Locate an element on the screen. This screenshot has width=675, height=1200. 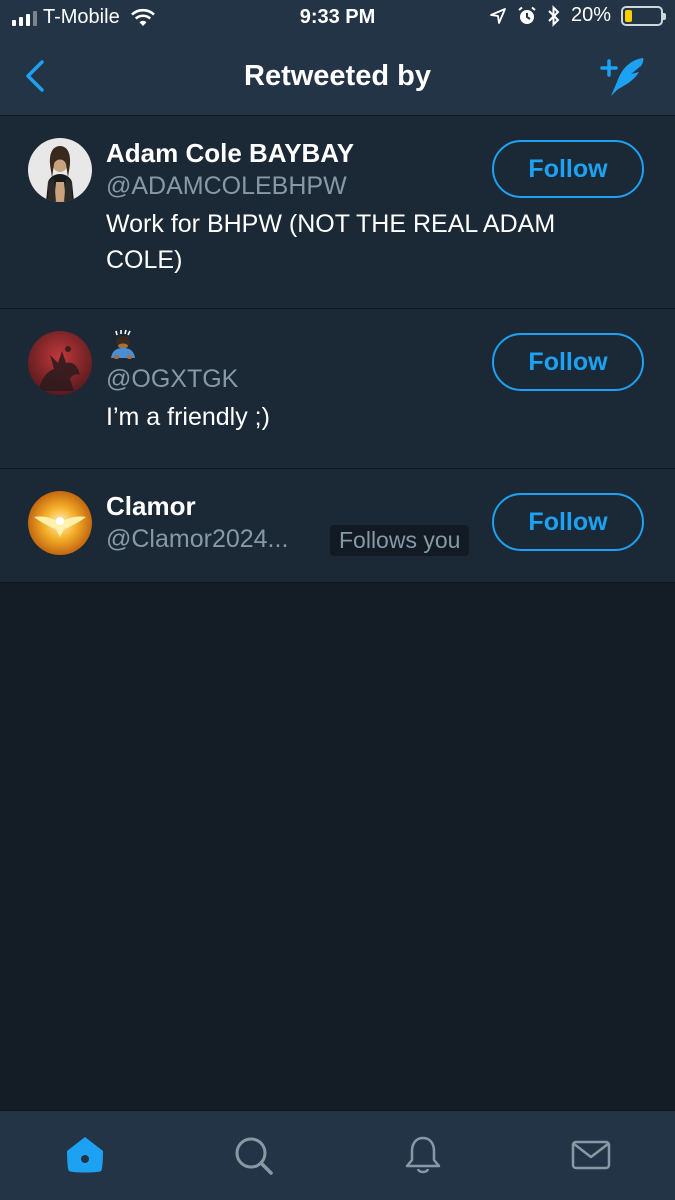
user-row: Clamor @Clamor2024... Follows you Follow is located at coordinates (337, 526).